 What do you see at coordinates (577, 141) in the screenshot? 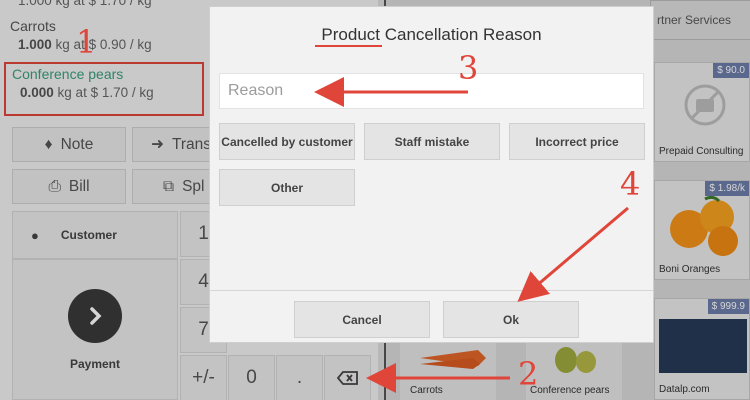
I see `reason-incorrect-price-button: Incorrect price` at bounding box center [577, 141].